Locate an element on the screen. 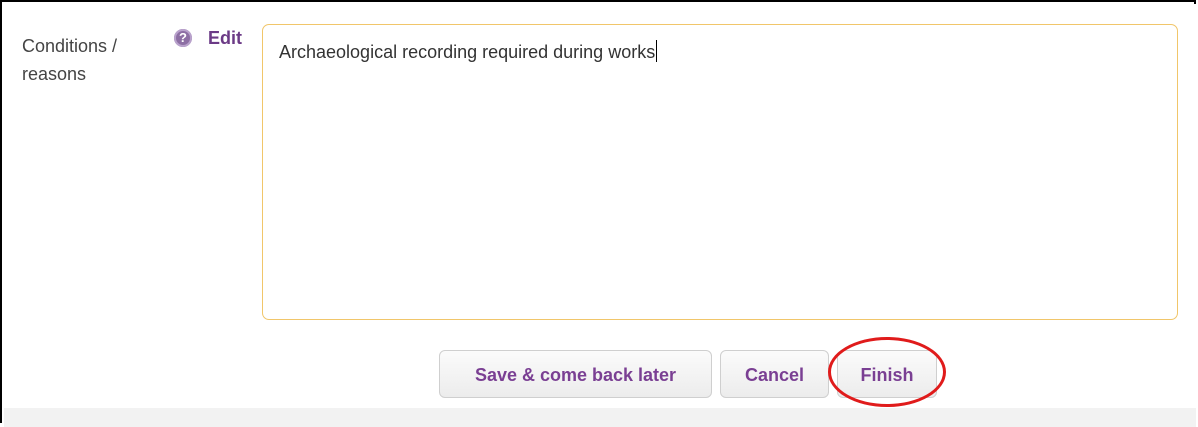 Image resolution: width=1198 pixels, height=427 pixels. edit-link: Edit is located at coordinates (225, 38).